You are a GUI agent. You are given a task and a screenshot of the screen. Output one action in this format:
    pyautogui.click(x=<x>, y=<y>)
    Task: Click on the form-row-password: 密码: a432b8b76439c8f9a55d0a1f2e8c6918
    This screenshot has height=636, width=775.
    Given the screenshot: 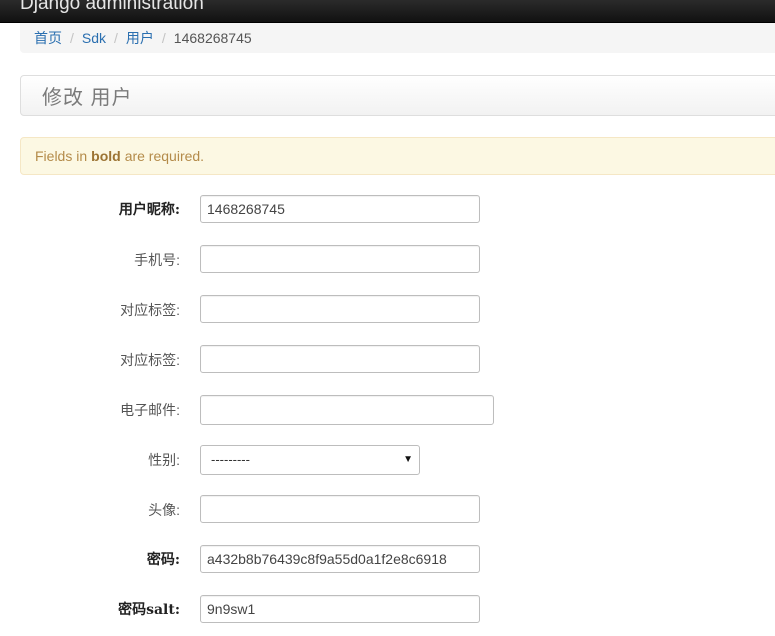 What is the action you would take?
    pyautogui.click(x=387, y=560)
    